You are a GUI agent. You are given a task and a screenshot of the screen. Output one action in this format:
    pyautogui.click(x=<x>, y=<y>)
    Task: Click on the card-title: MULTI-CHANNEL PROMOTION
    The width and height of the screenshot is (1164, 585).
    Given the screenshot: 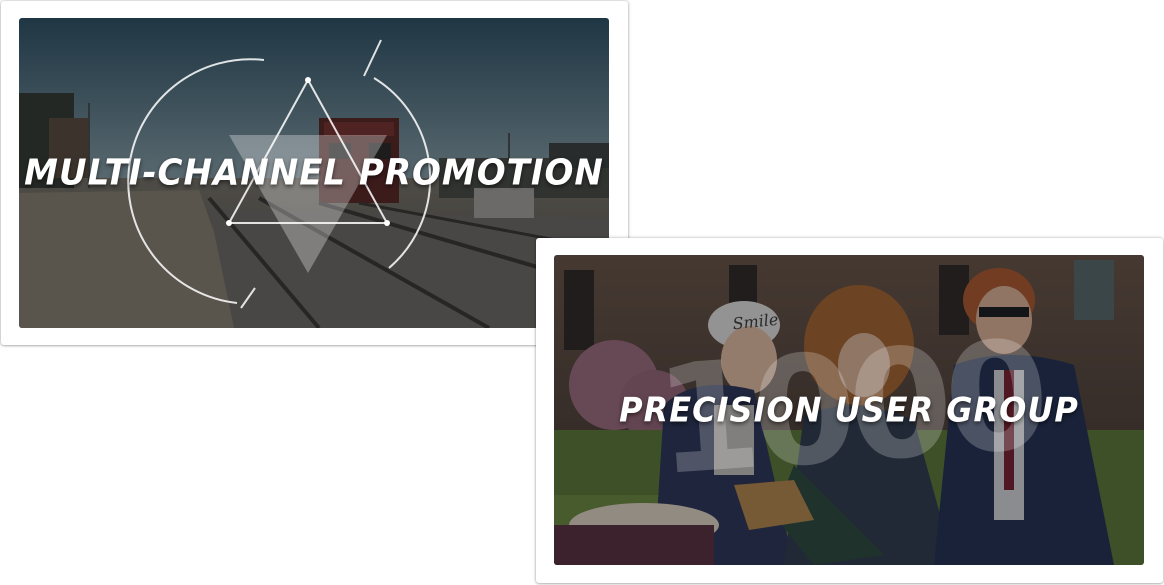 What is the action you would take?
    pyautogui.click(x=314, y=173)
    